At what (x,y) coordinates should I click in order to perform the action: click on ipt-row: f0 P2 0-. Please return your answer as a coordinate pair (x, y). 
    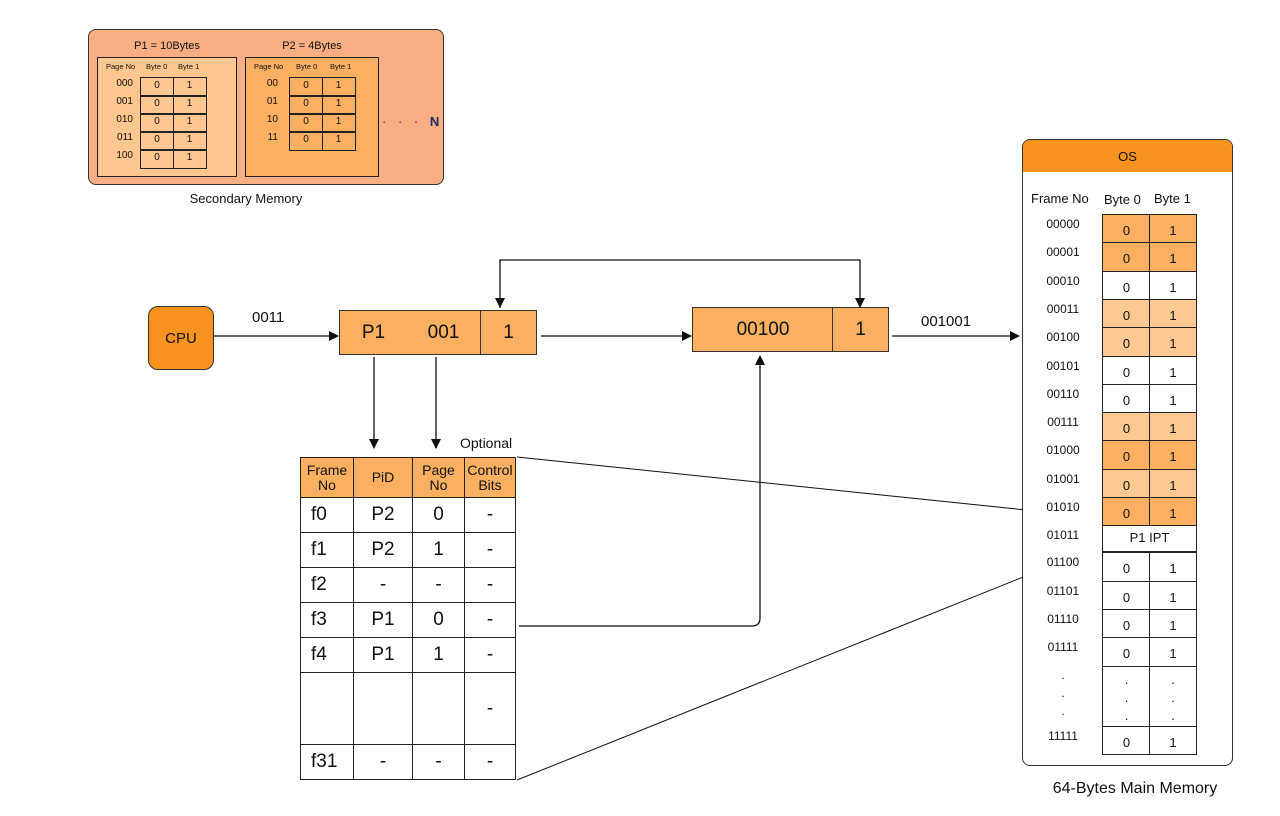
    Looking at the image, I should click on (408, 515).